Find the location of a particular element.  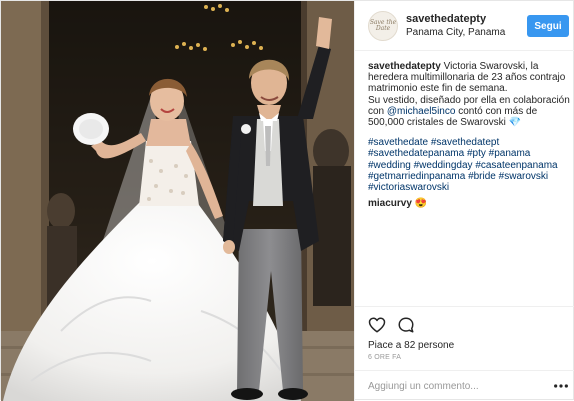

header-username: savethedatepty is located at coordinates (446, 19).